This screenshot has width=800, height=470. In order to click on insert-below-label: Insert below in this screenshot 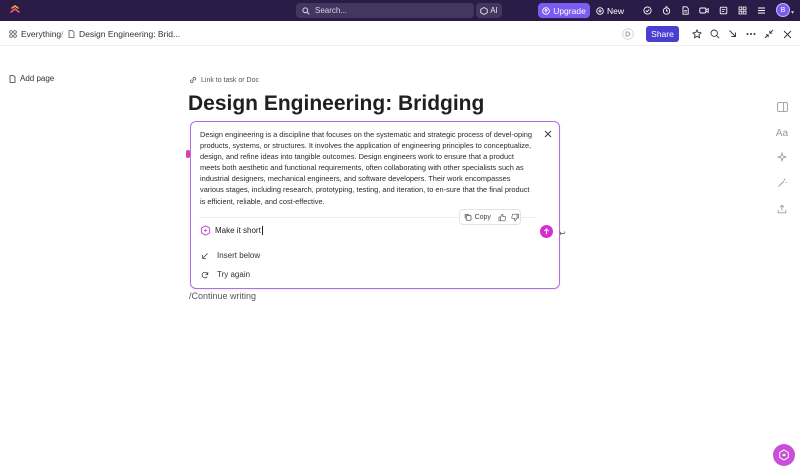, I will do `click(239, 255)`.